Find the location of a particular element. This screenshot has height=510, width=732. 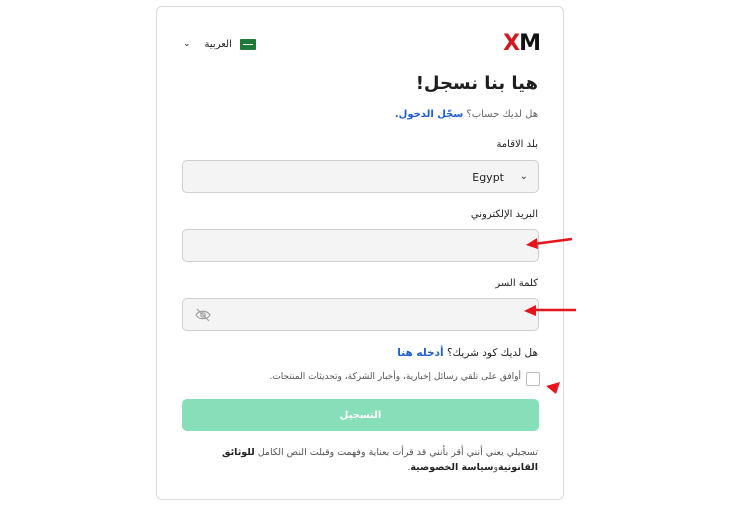

email-field is located at coordinates (360, 245).